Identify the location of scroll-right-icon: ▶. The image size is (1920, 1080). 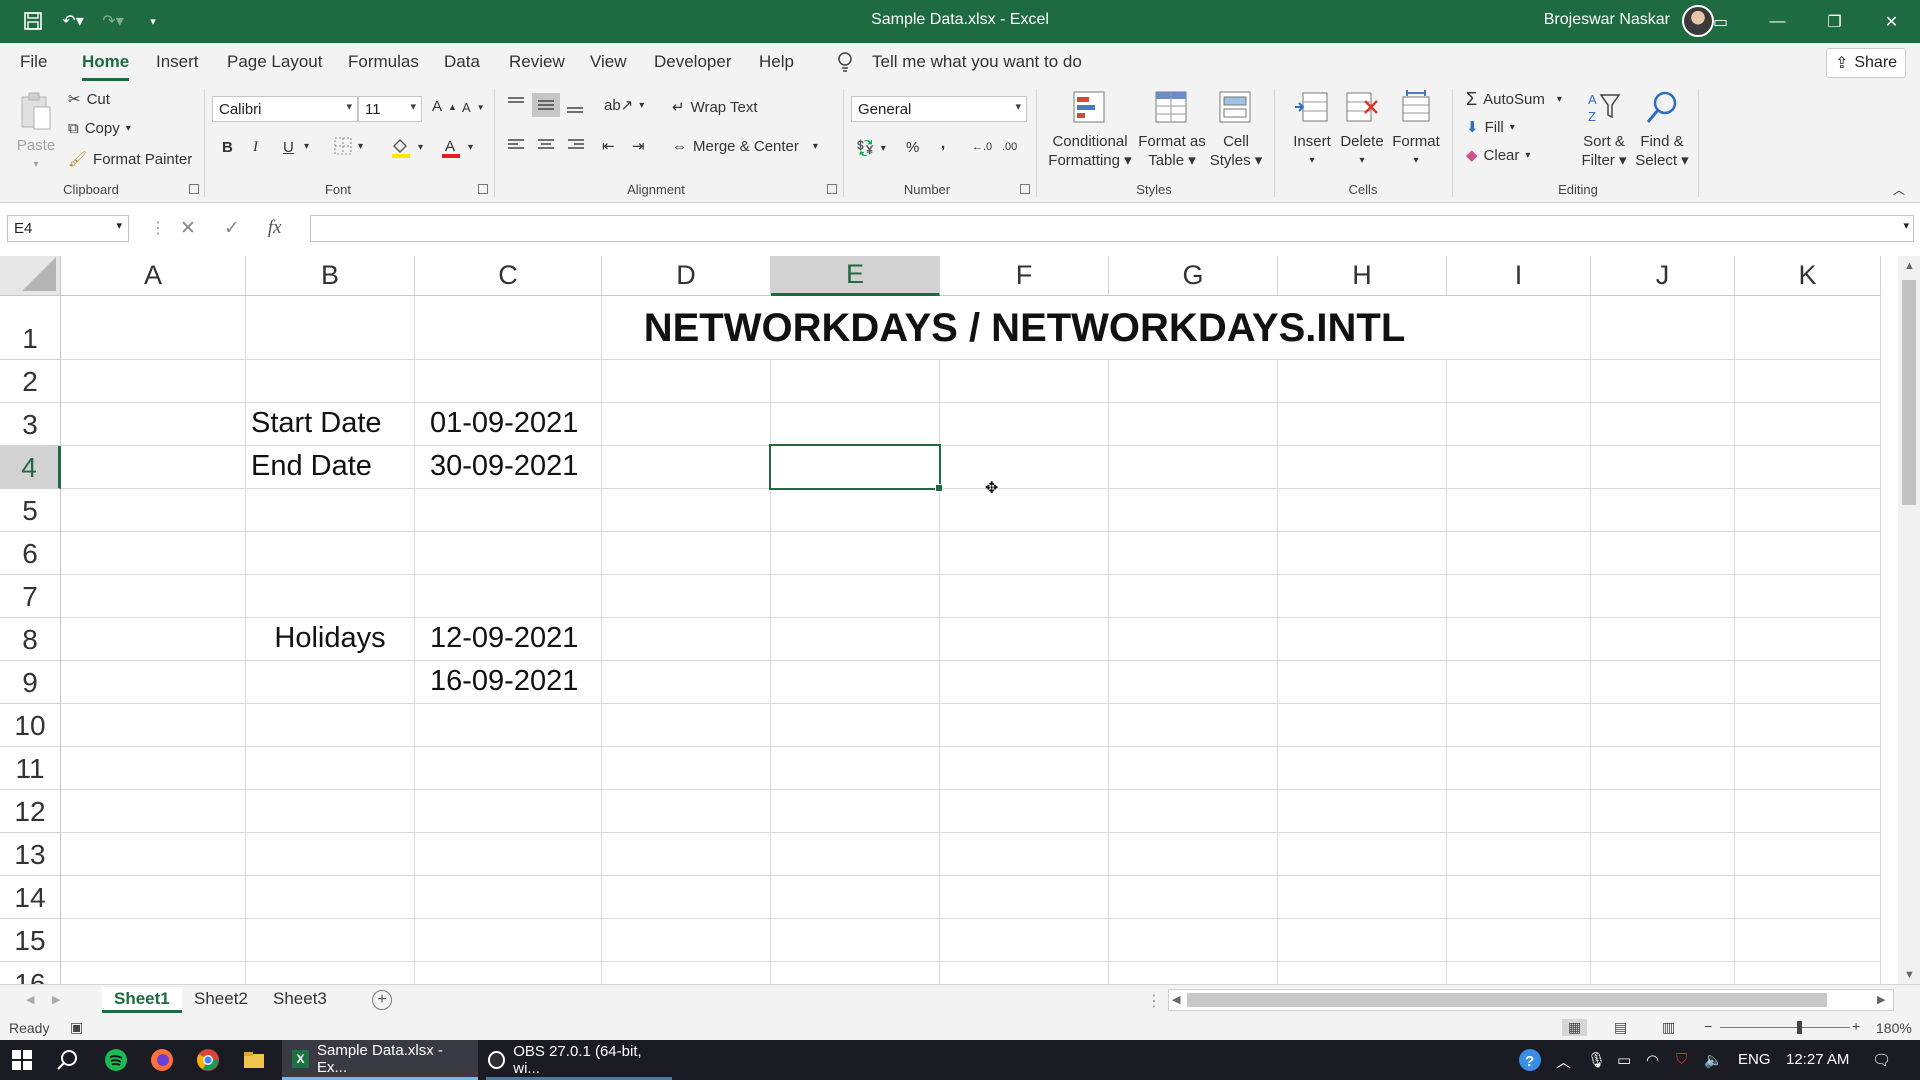
(1881, 999).